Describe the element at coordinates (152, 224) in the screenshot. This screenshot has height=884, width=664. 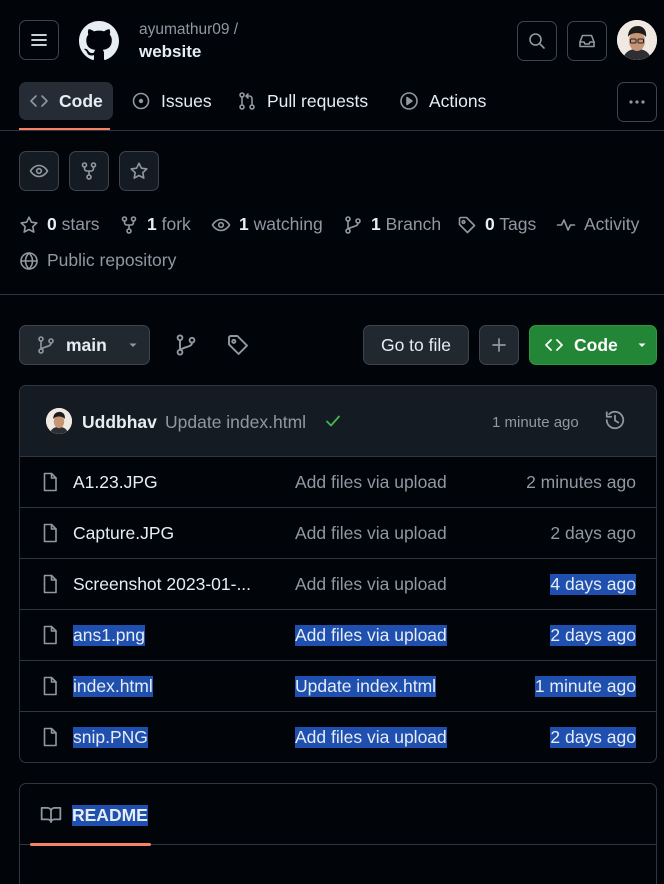
I see `forks-count: 1` at that location.